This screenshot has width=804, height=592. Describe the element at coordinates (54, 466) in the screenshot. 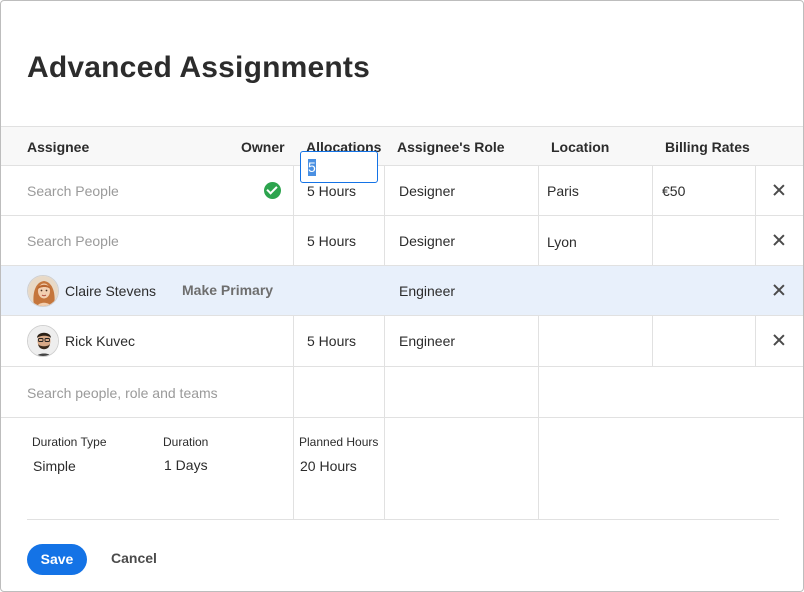

I see `duration-type-select: Simple` at that location.